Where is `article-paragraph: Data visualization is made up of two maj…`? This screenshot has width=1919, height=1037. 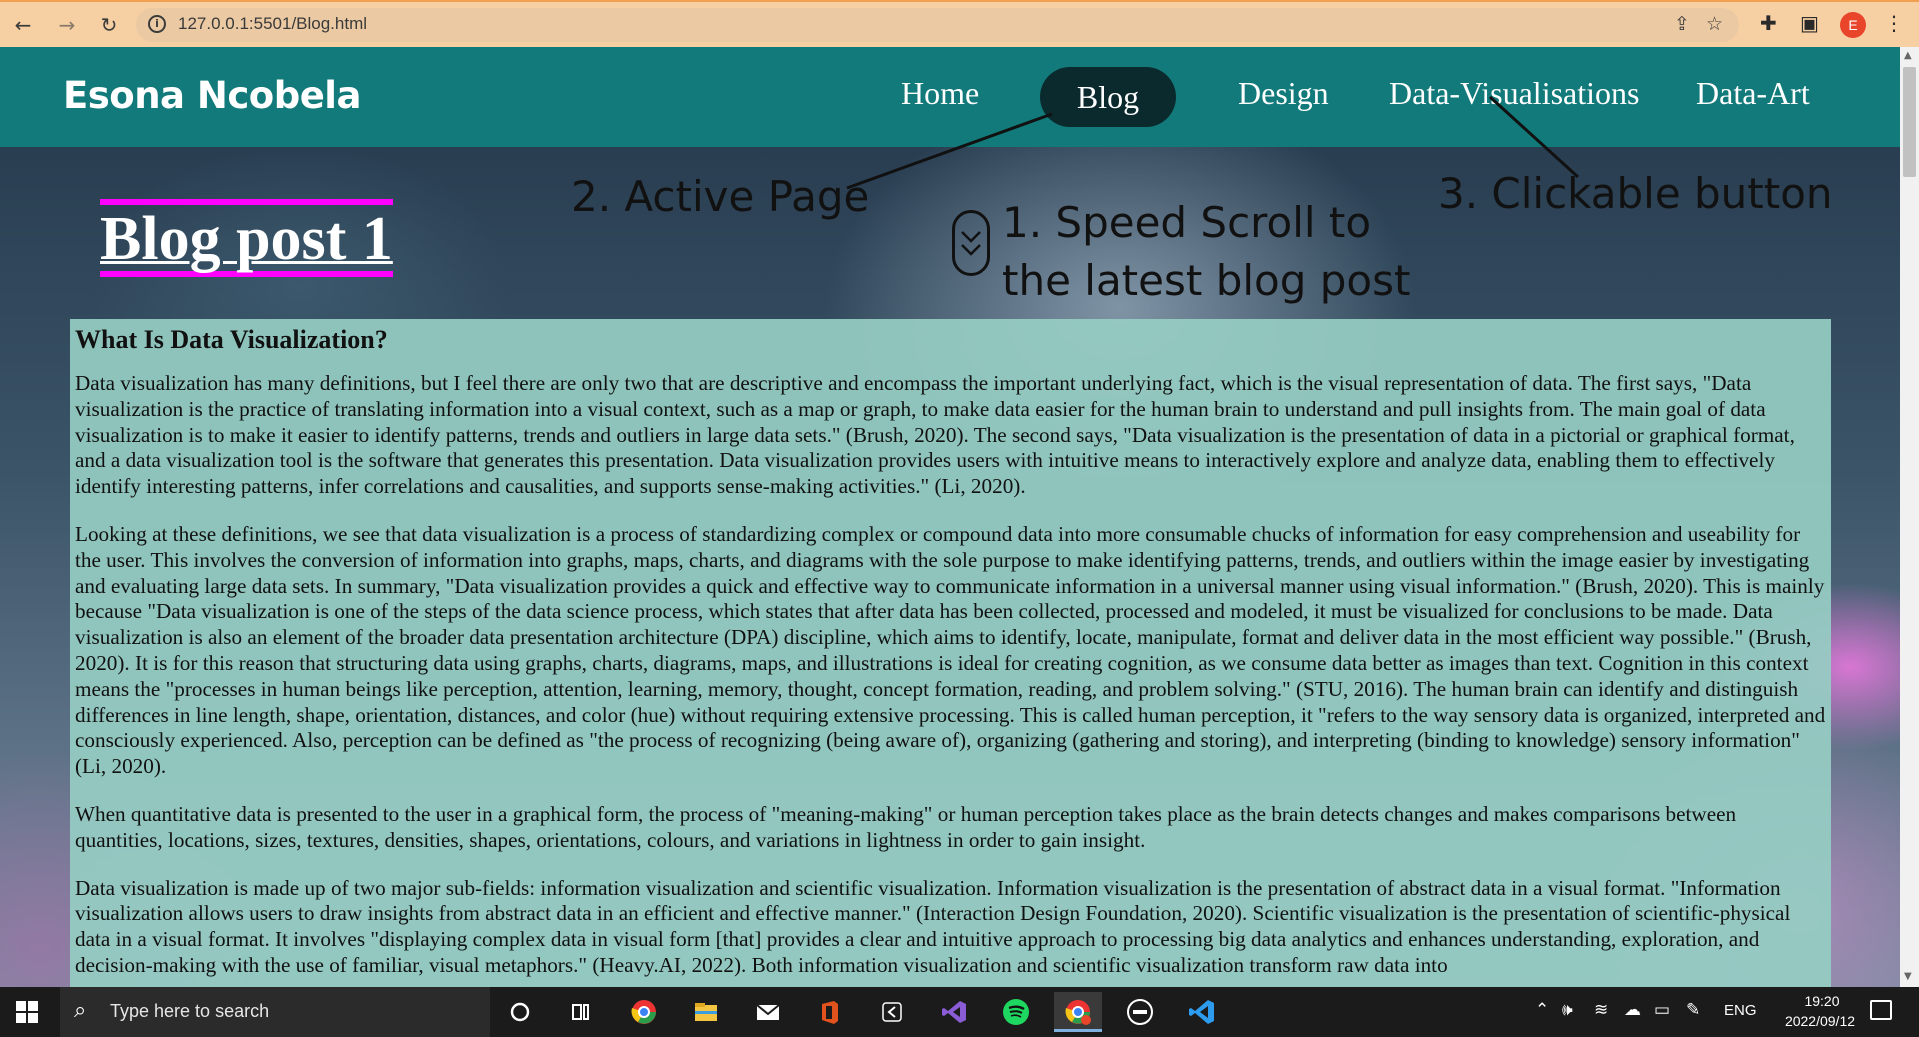
article-paragraph: Data visualization is made up of two maj… is located at coordinates (933, 926).